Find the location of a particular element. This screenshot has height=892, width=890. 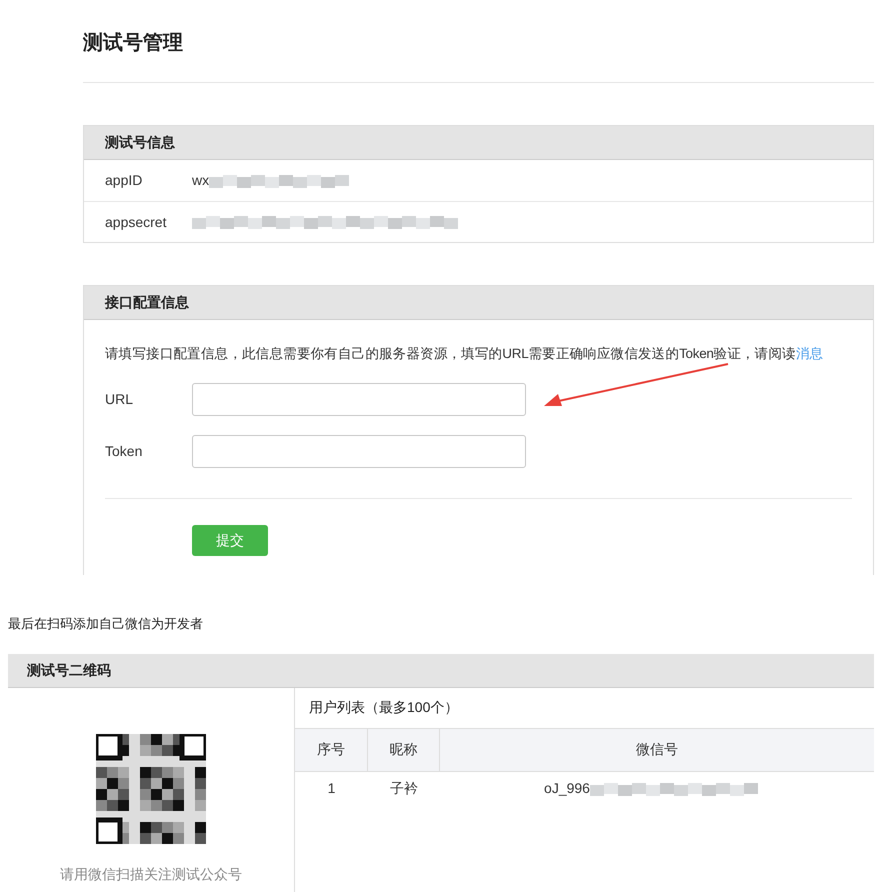

column-header: 昵称 is located at coordinates (404, 749).